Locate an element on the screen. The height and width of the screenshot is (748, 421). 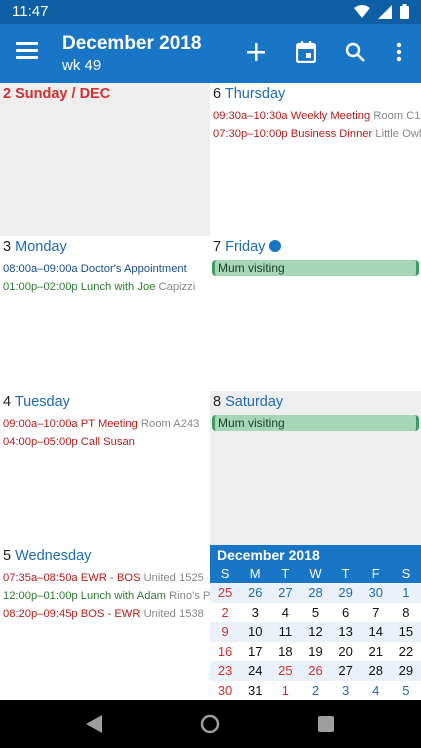
more-vert-icon is located at coordinates (399, 52).